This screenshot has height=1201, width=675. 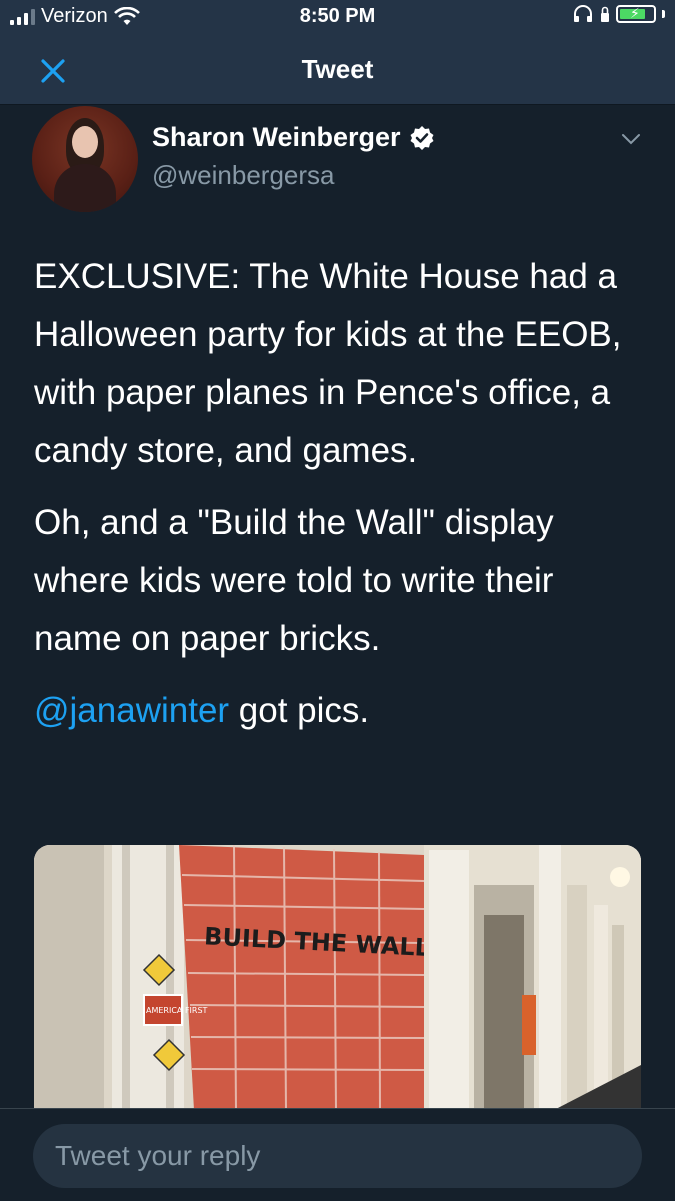 What do you see at coordinates (299, 710) in the screenshot?
I see `tweet-paragraph-rest: got pics.` at bounding box center [299, 710].